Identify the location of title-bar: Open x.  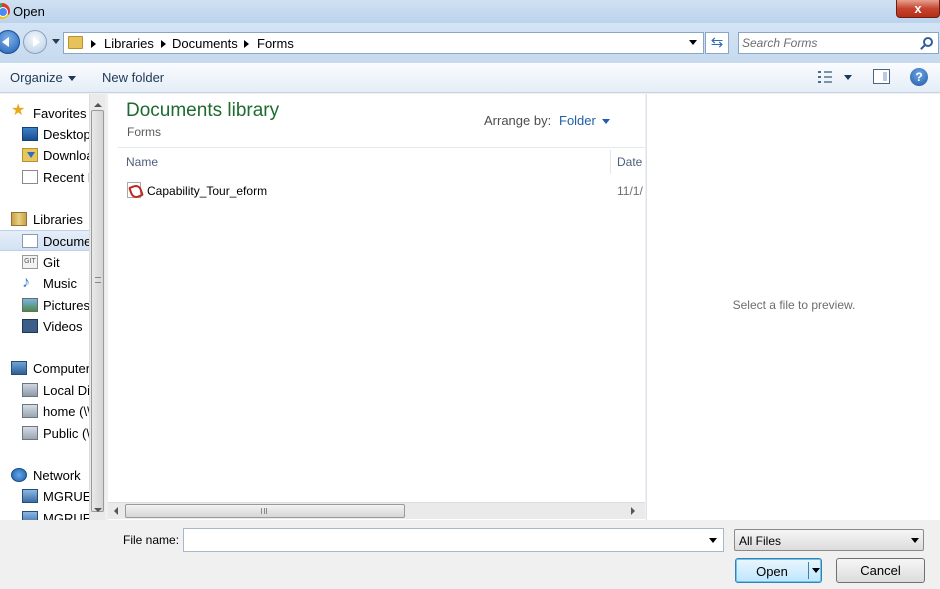
(470, 11).